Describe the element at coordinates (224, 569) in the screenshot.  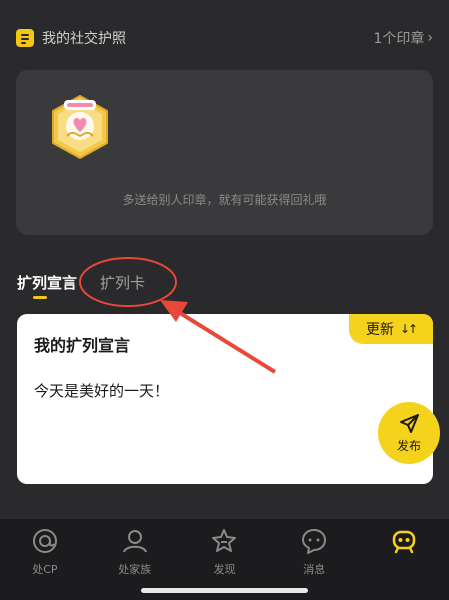
I see `nav-label-discover: 发现` at that location.